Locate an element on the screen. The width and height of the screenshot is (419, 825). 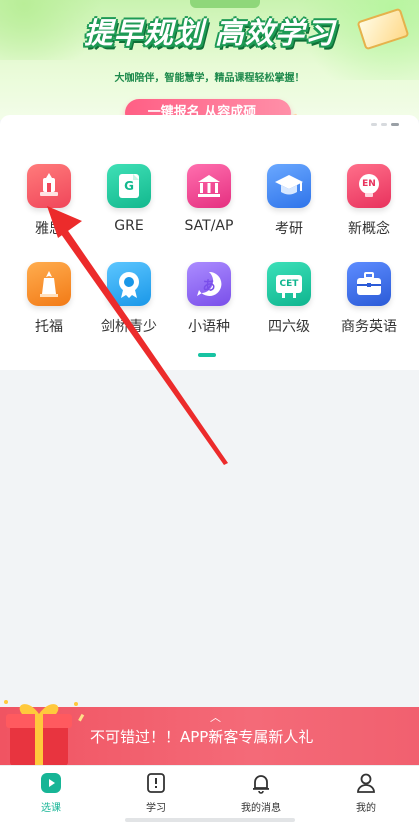
cambridge-icon is located at coordinates (129, 284).